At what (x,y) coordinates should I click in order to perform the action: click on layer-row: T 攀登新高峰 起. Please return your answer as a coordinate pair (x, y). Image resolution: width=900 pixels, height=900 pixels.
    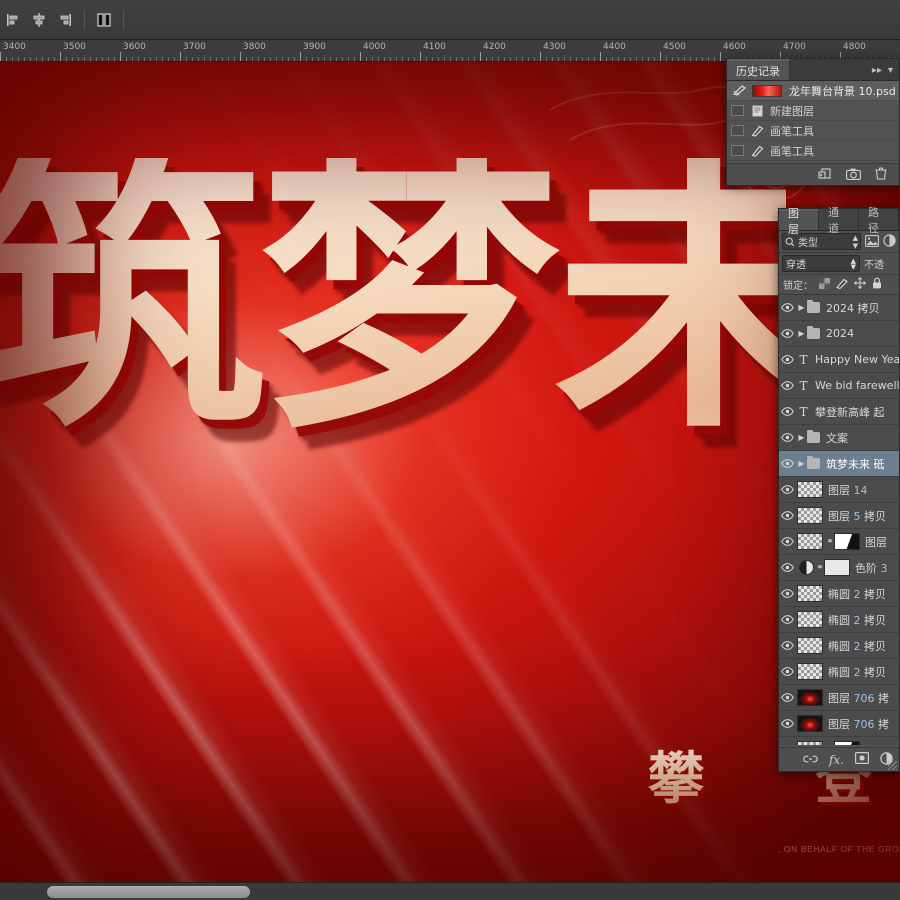
    Looking at the image, I should click on (839, 412).